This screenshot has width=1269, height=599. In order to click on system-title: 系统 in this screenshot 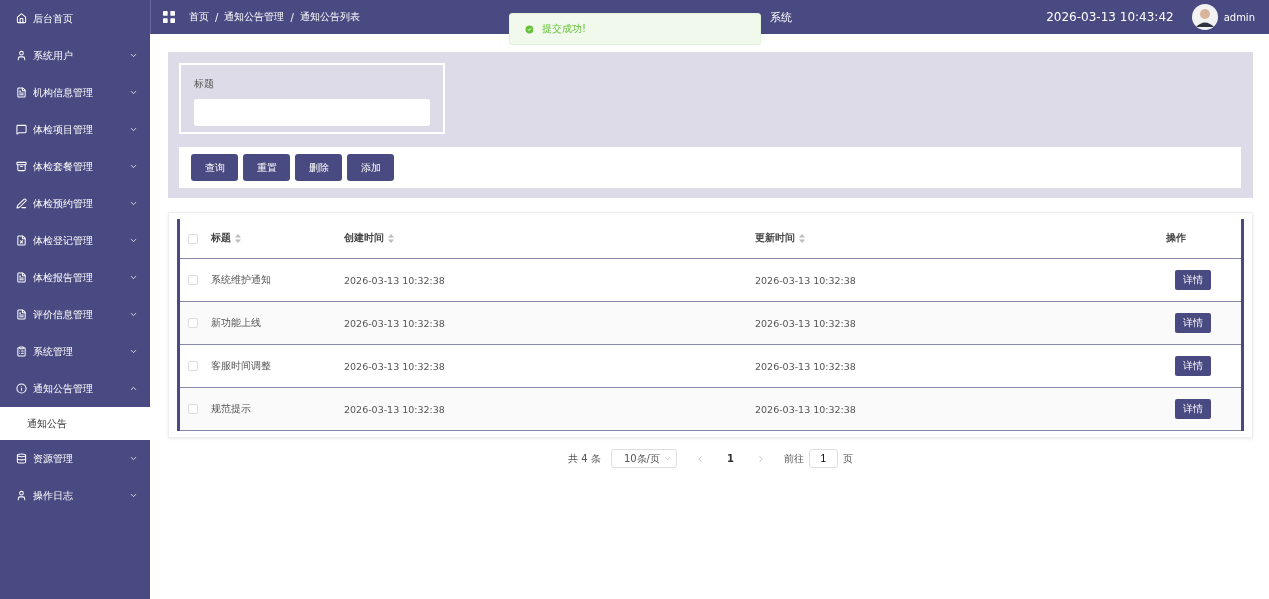, I will do `click(781, 17)`.